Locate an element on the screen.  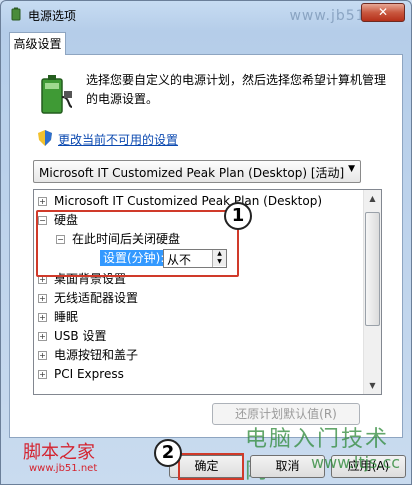
title-bar: 电源选项 www.jb51.net ✕ is located at coordinates (206, 15).